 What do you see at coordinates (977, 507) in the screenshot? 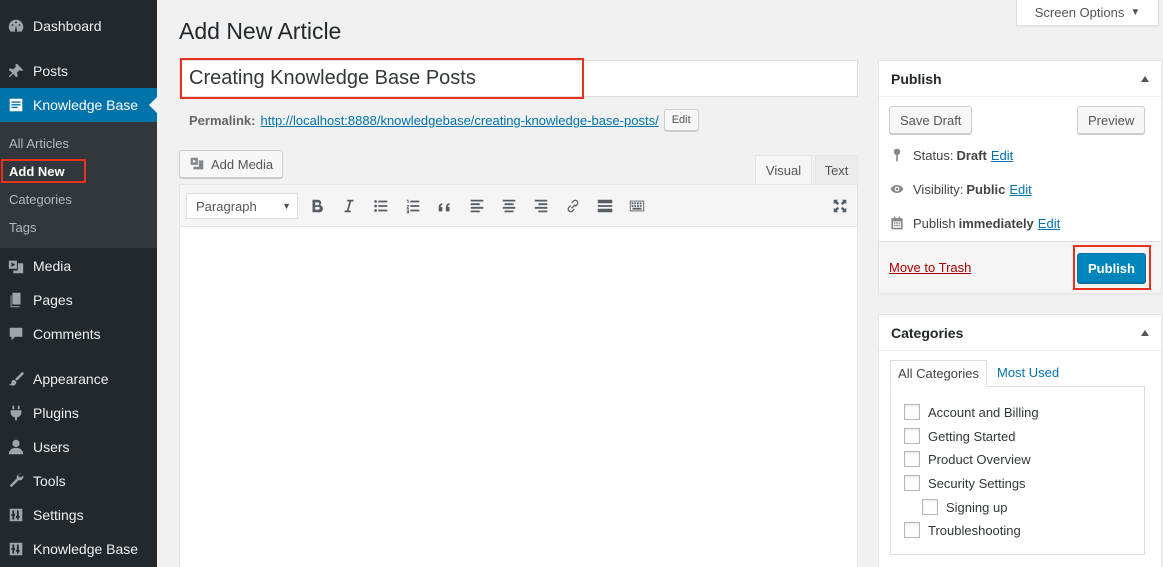
I see `category-label: Signing up` at bounding box center [977, 507].